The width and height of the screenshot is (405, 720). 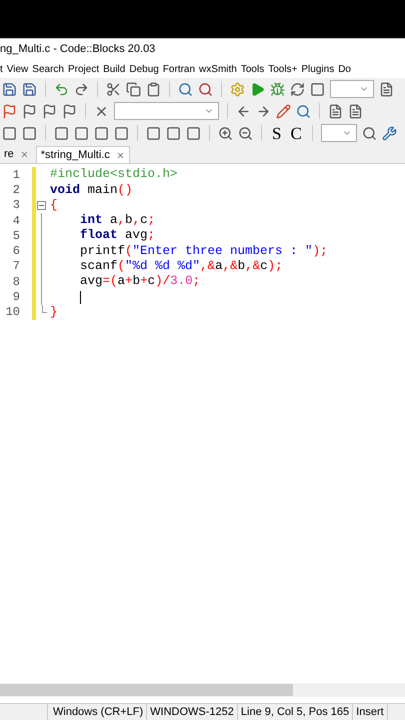 I want to click on menu-item: Do, so click(x=344, y=69).